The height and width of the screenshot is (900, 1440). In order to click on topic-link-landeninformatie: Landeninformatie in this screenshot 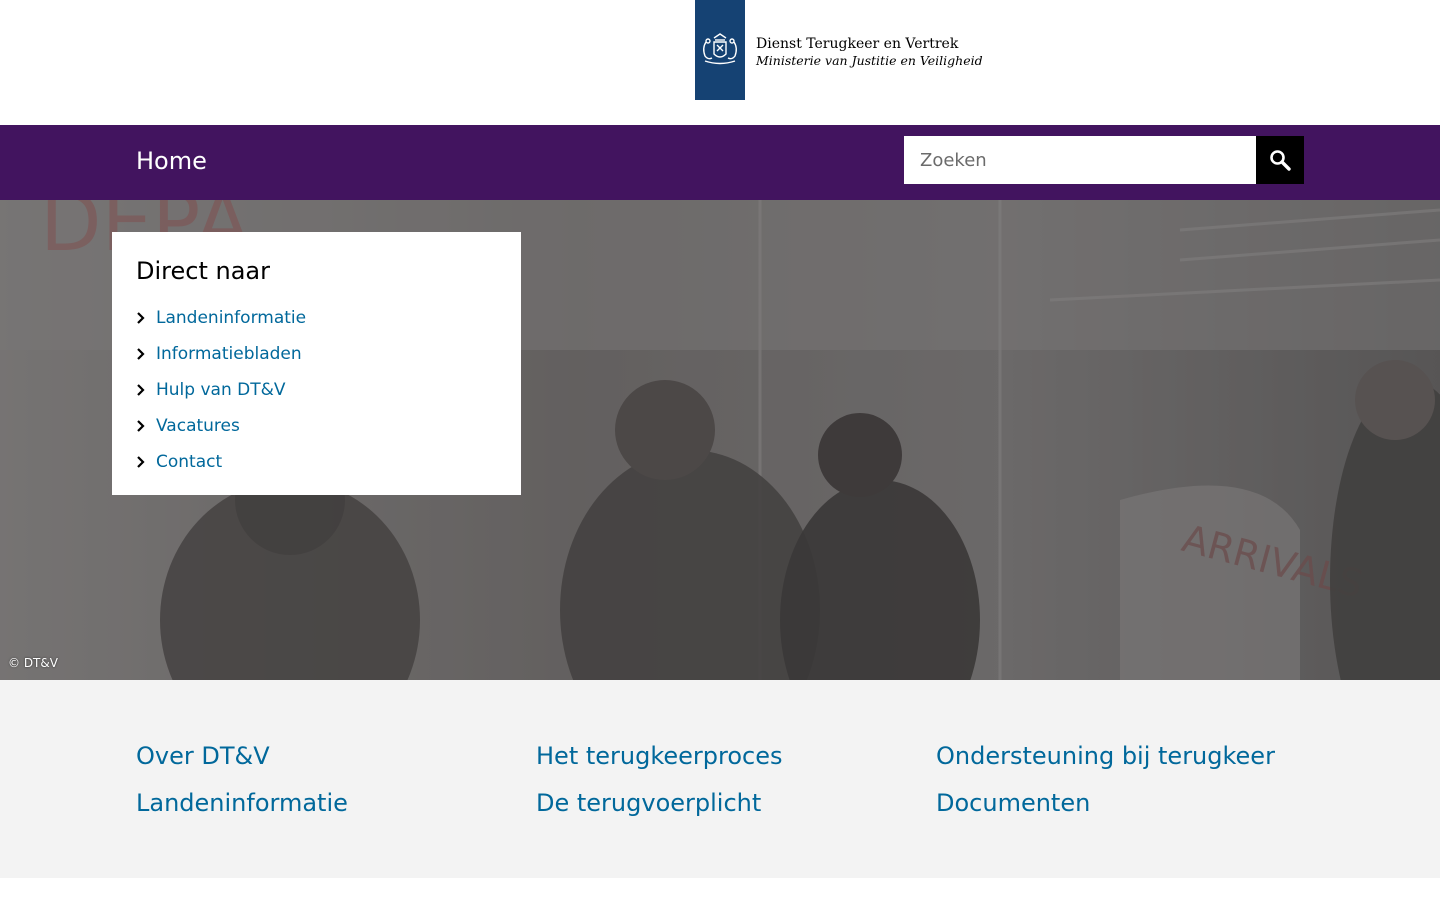, I will do `click(336, 803)`.